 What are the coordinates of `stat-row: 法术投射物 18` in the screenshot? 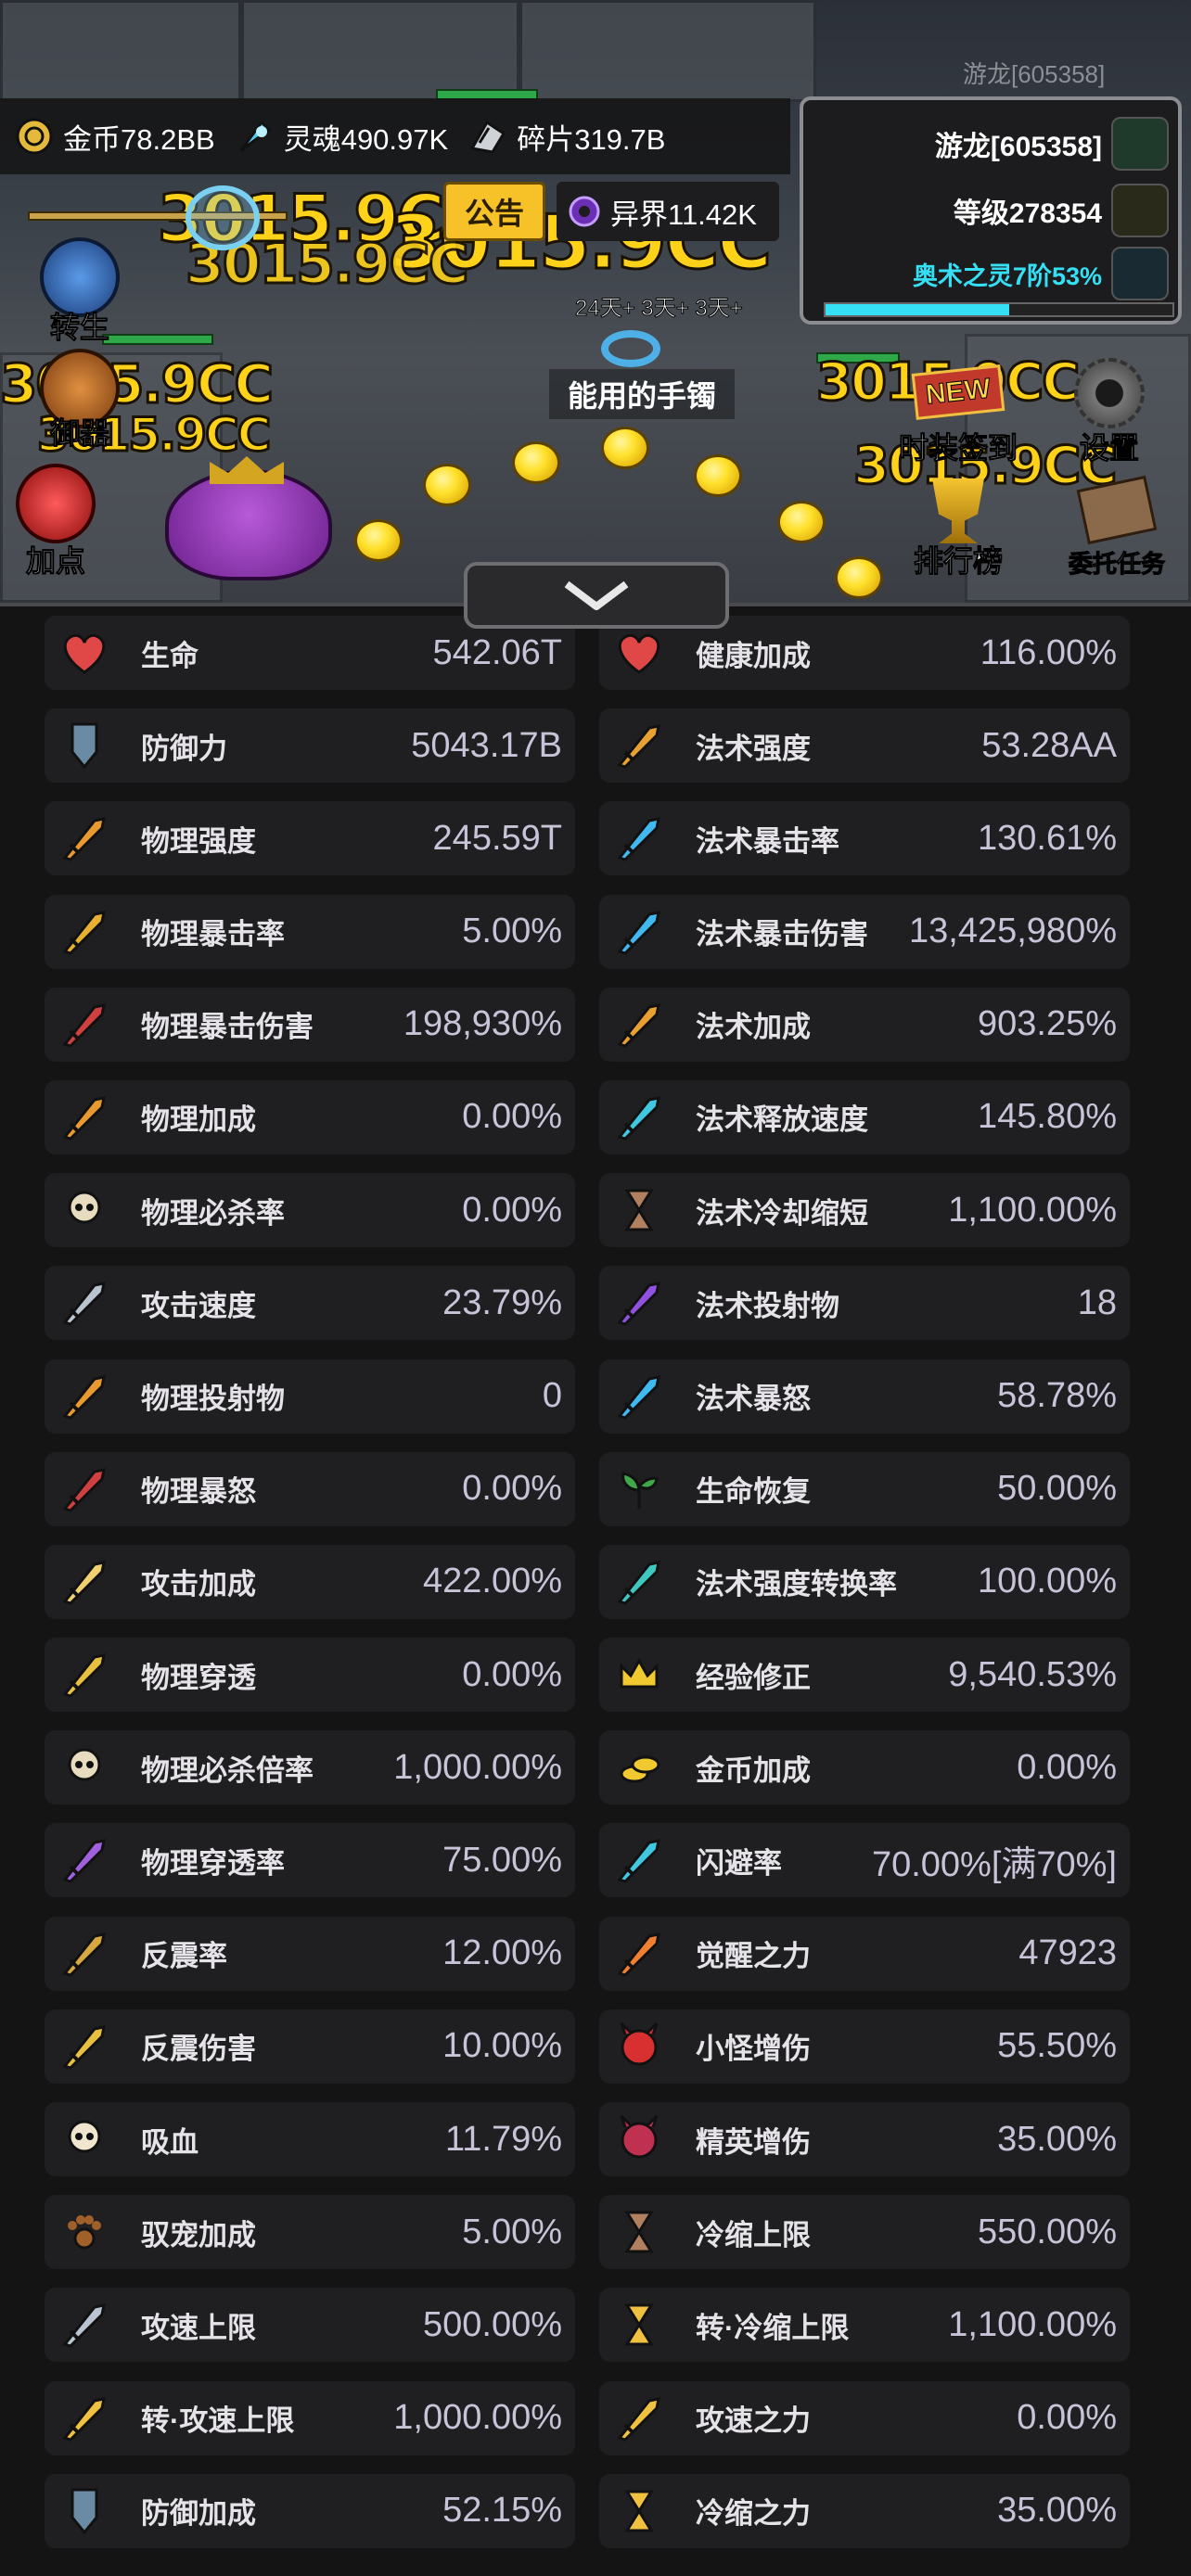 It's located at (864, 1304).